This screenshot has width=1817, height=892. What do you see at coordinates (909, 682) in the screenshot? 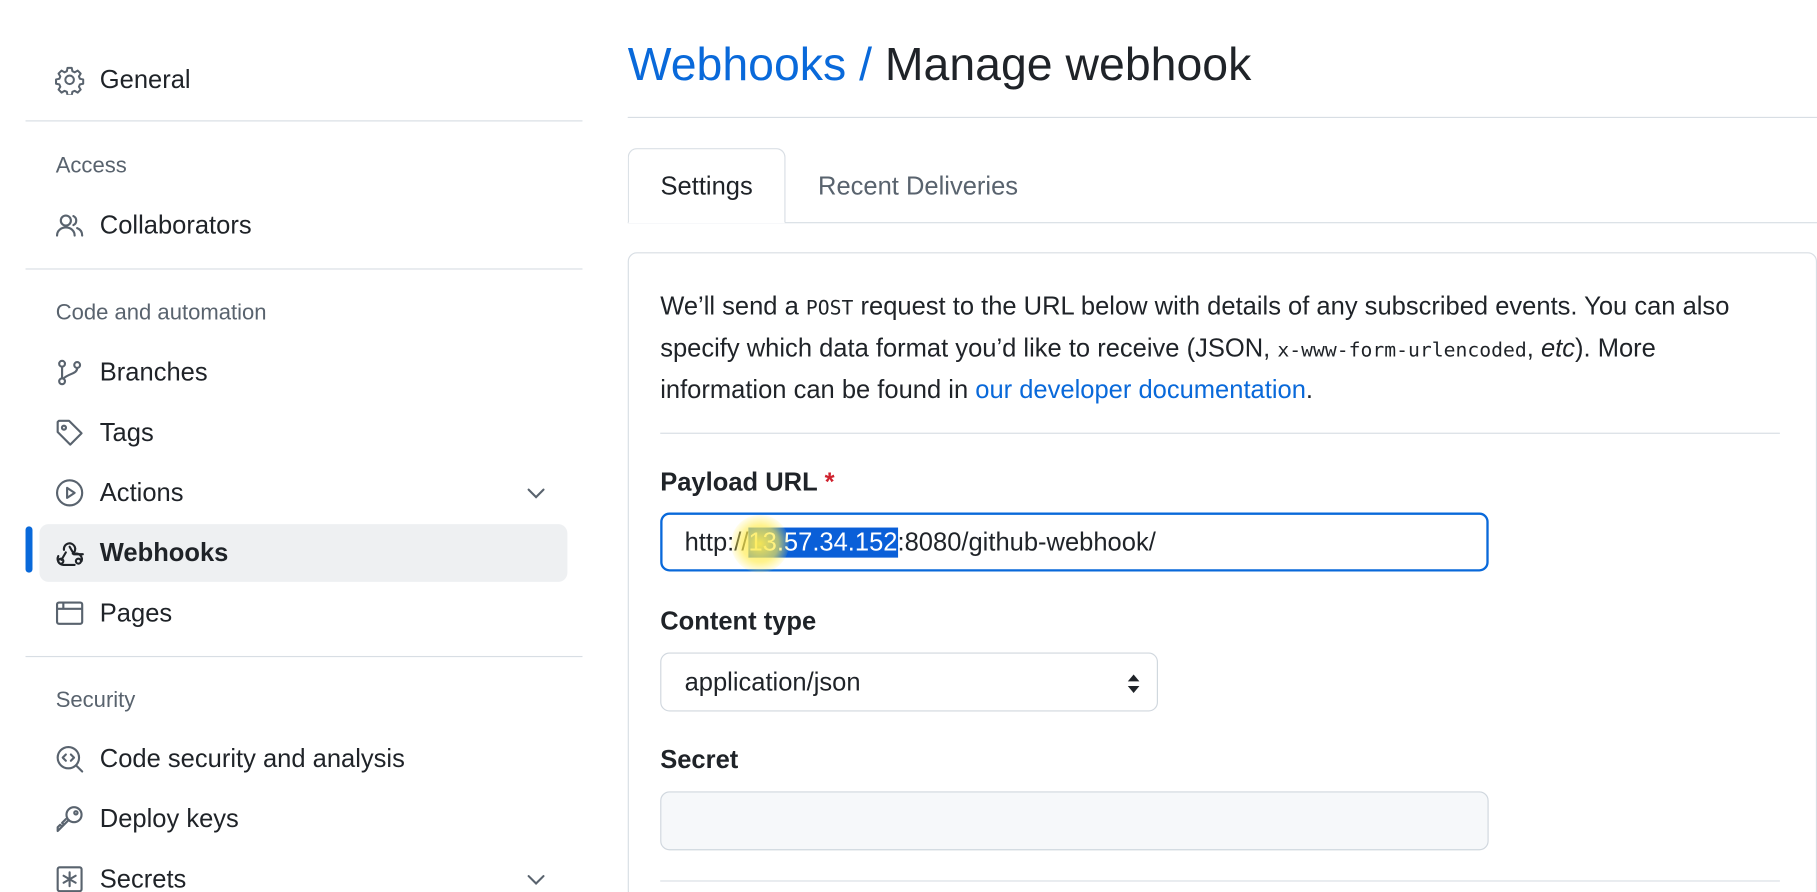
I see `content-type-select: application/json` at bounding box center [909, 682].